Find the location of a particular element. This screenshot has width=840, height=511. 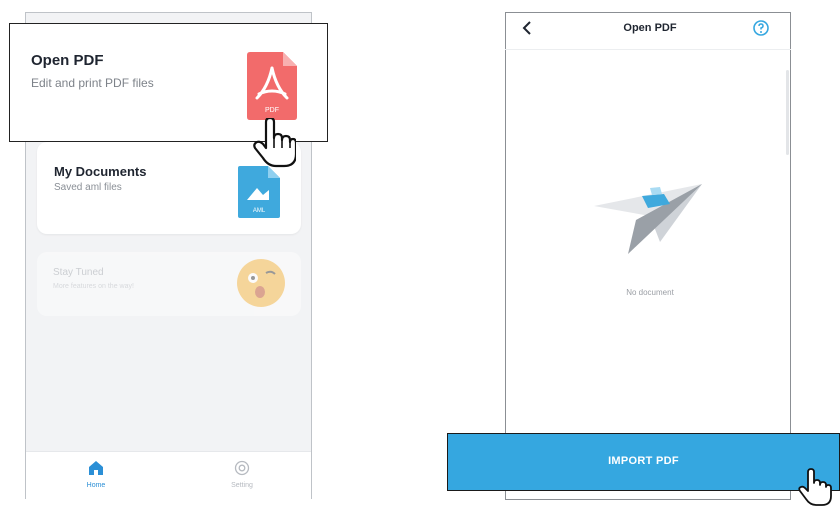

scrollbar is located at coordinates (787, 112).